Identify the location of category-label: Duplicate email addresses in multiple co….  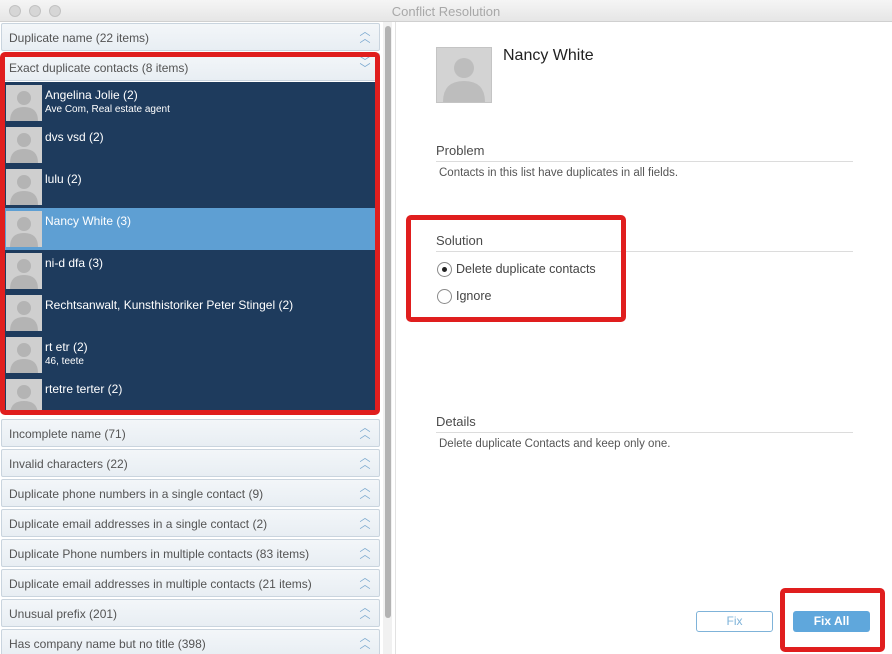
(160, 584).